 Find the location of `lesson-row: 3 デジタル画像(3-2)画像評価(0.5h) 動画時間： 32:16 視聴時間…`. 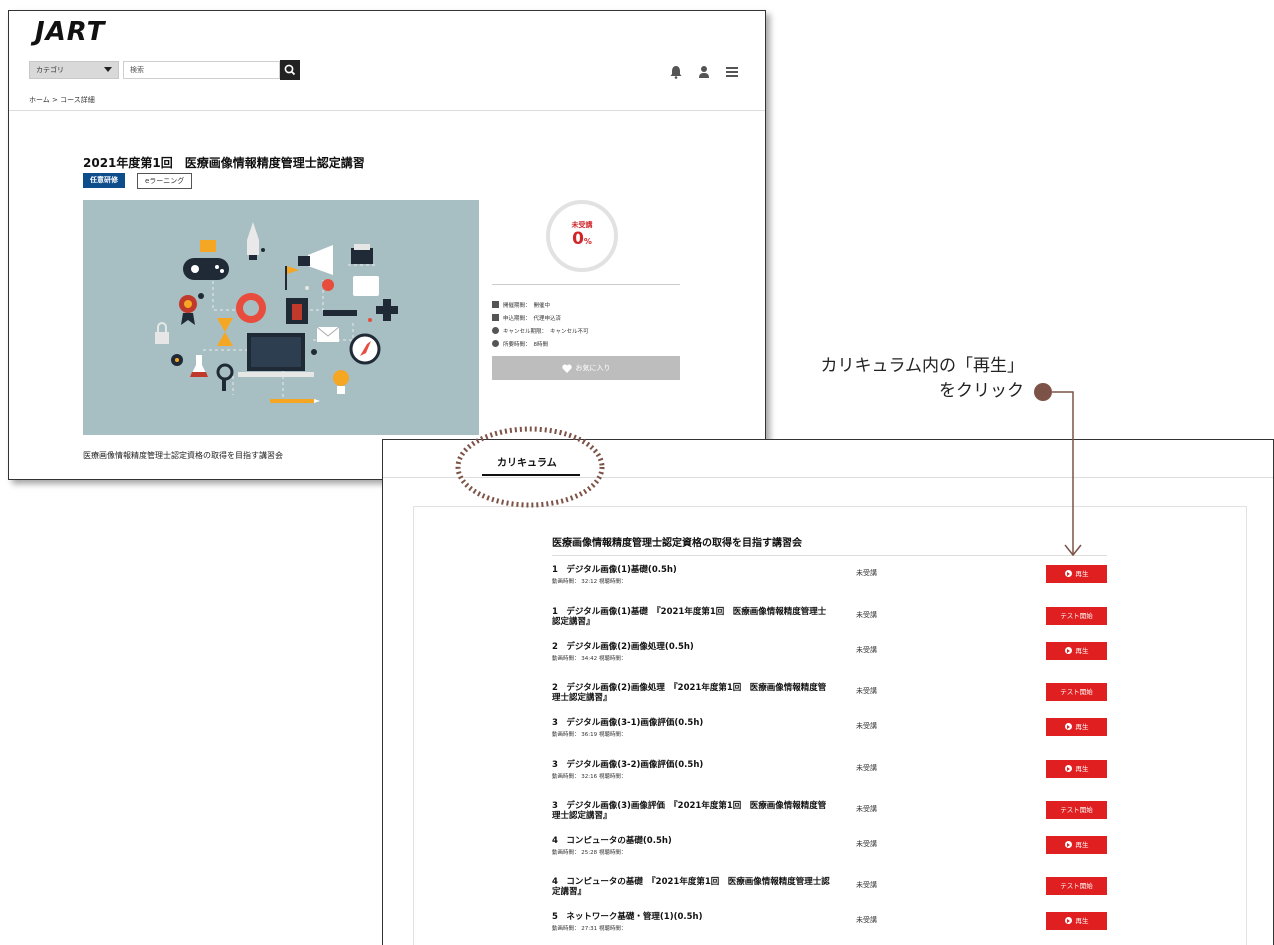

lesson-row: 3 デジタル画像(3-2)画像評価(0.5h) 動画時間： 32:16 視聴時間… is located at coordinates (830, 770).